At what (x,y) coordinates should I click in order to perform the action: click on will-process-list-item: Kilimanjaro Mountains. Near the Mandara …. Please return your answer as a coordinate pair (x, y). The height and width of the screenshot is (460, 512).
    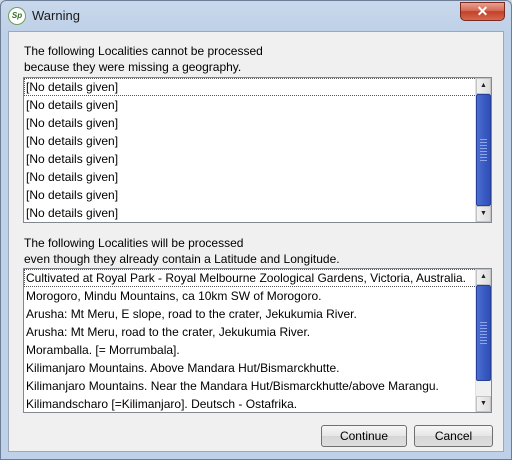
    Looking at the image, I should click on (257, 386).